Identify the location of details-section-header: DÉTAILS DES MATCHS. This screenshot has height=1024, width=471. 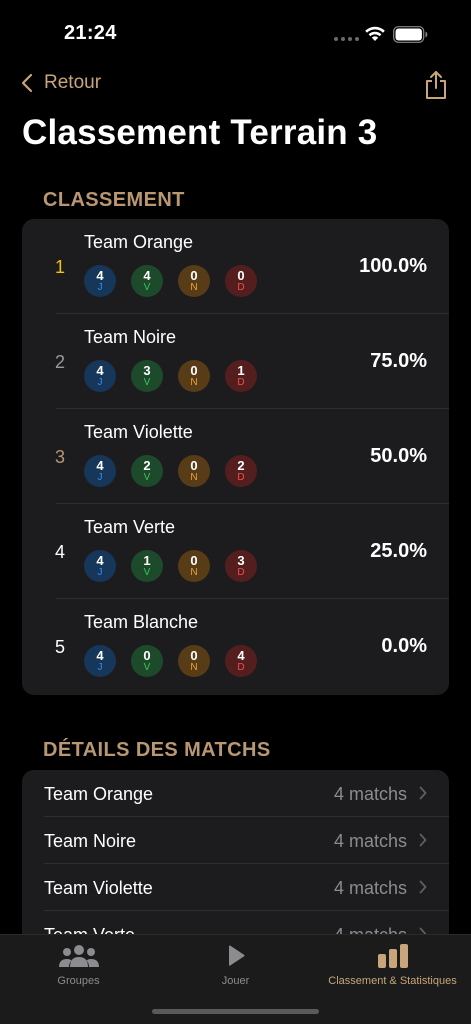
(157, 750).